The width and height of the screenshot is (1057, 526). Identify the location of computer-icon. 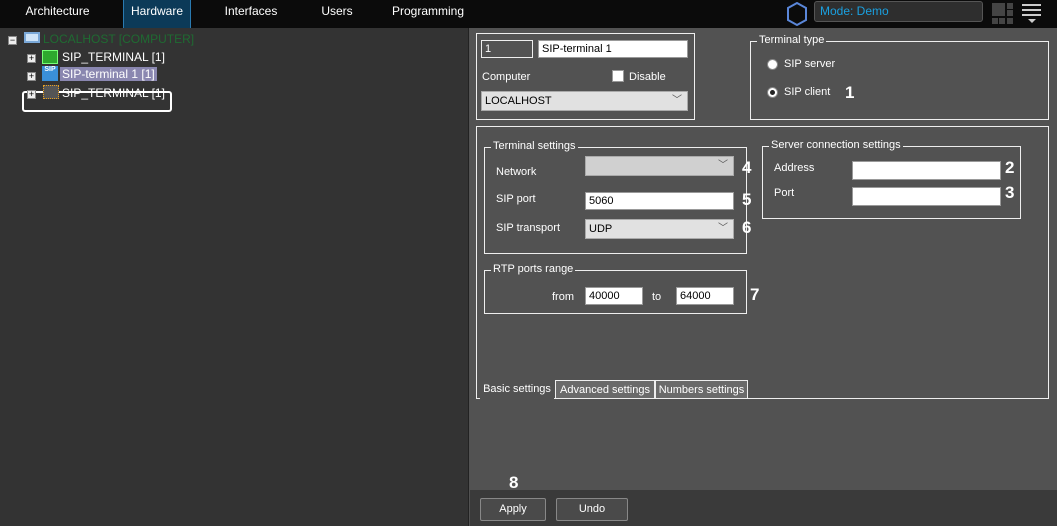
(32, 37).